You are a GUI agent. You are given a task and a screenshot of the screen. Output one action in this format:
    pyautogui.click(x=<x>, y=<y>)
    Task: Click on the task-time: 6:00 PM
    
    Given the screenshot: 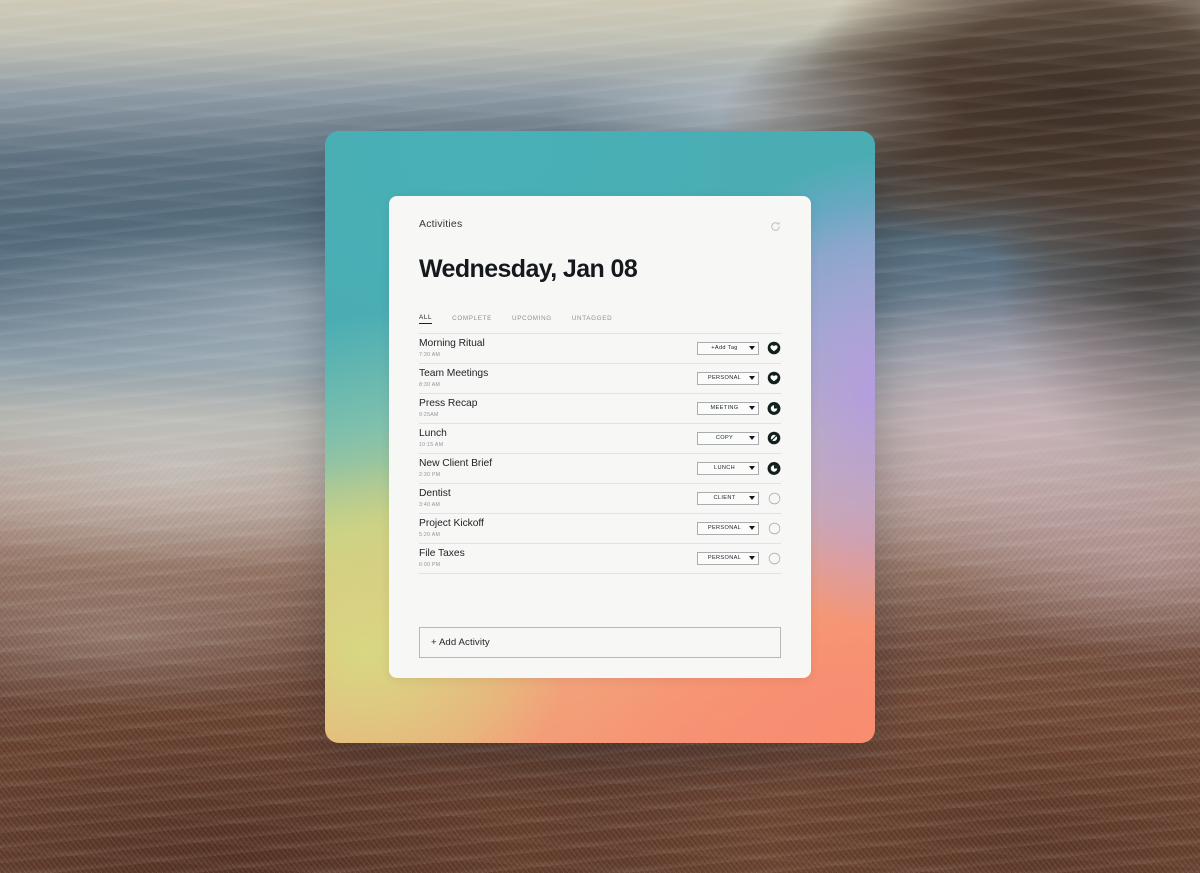 What is the action you would take?
    pyautogui.click(x=430, y=564)
    